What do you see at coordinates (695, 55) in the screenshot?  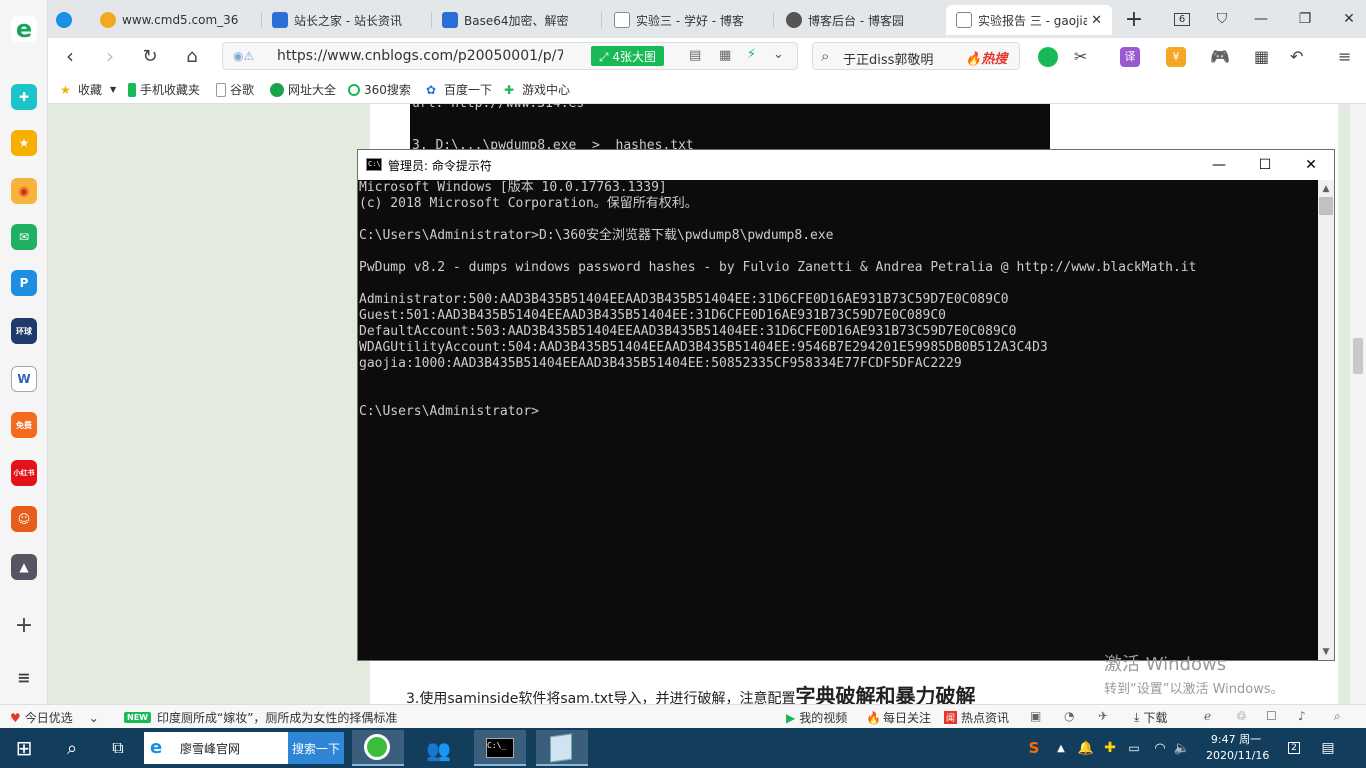 I see `reader-mode-icon: ▤` at bounding box center [695, 55].